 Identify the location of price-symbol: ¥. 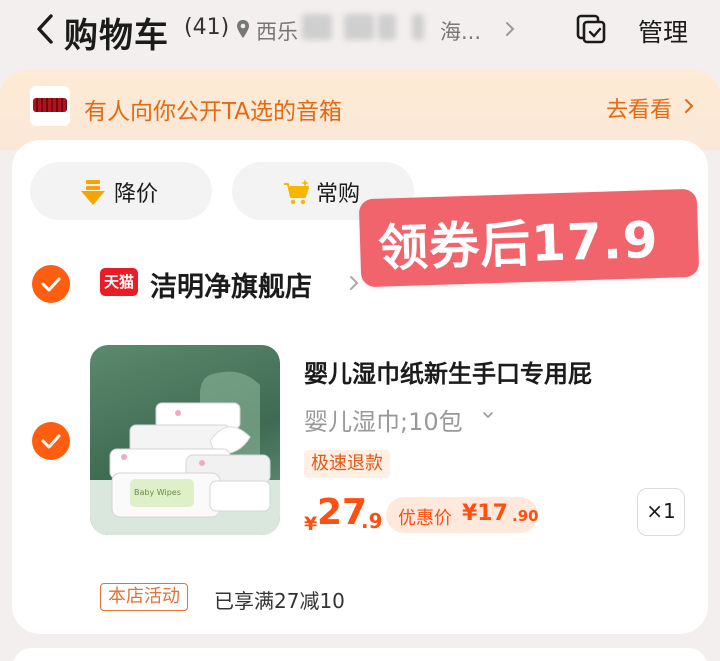
(311, 524).